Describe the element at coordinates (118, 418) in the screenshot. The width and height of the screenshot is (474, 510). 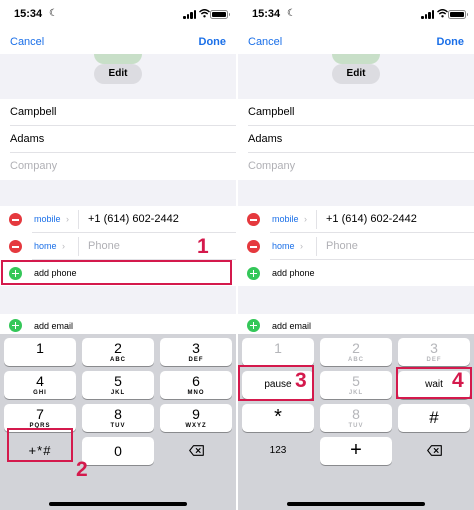
I see `key-8: 8 TUV` at that location.